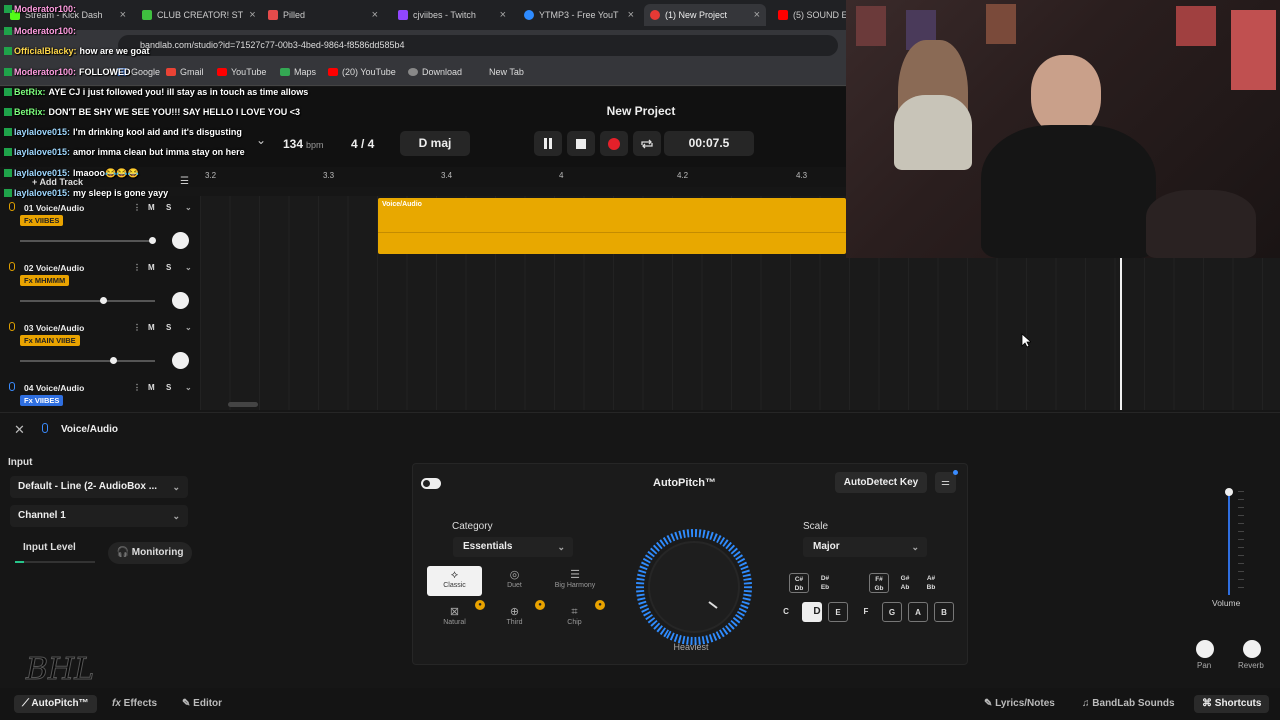 This screenshot has height=720, width=1280. I want to click on autopitch-dial, so click(694, 587).